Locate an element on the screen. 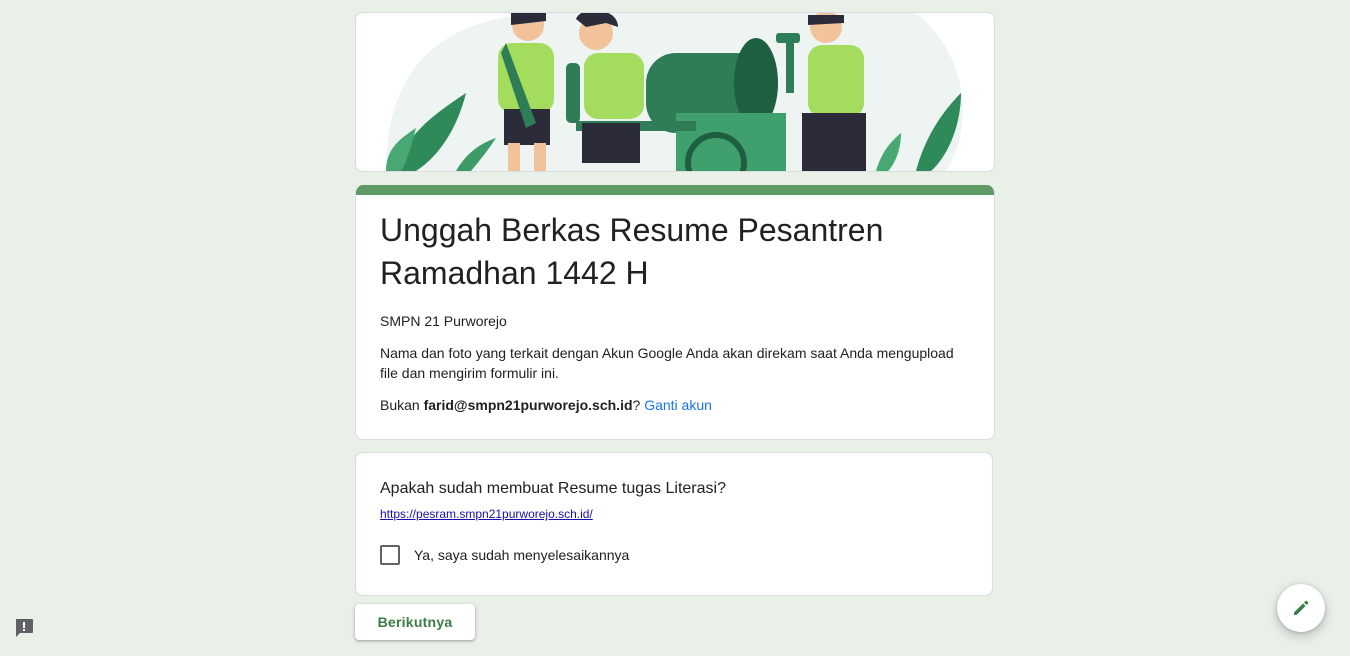  switch-account-link: Ganti akun is located at coordinates (678, 405).